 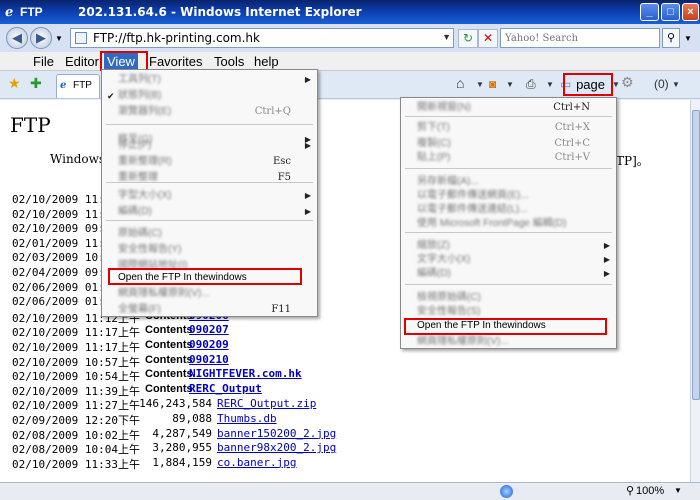 I want to click on file-link: co.baner.jpg, so click(x=256, y=462).